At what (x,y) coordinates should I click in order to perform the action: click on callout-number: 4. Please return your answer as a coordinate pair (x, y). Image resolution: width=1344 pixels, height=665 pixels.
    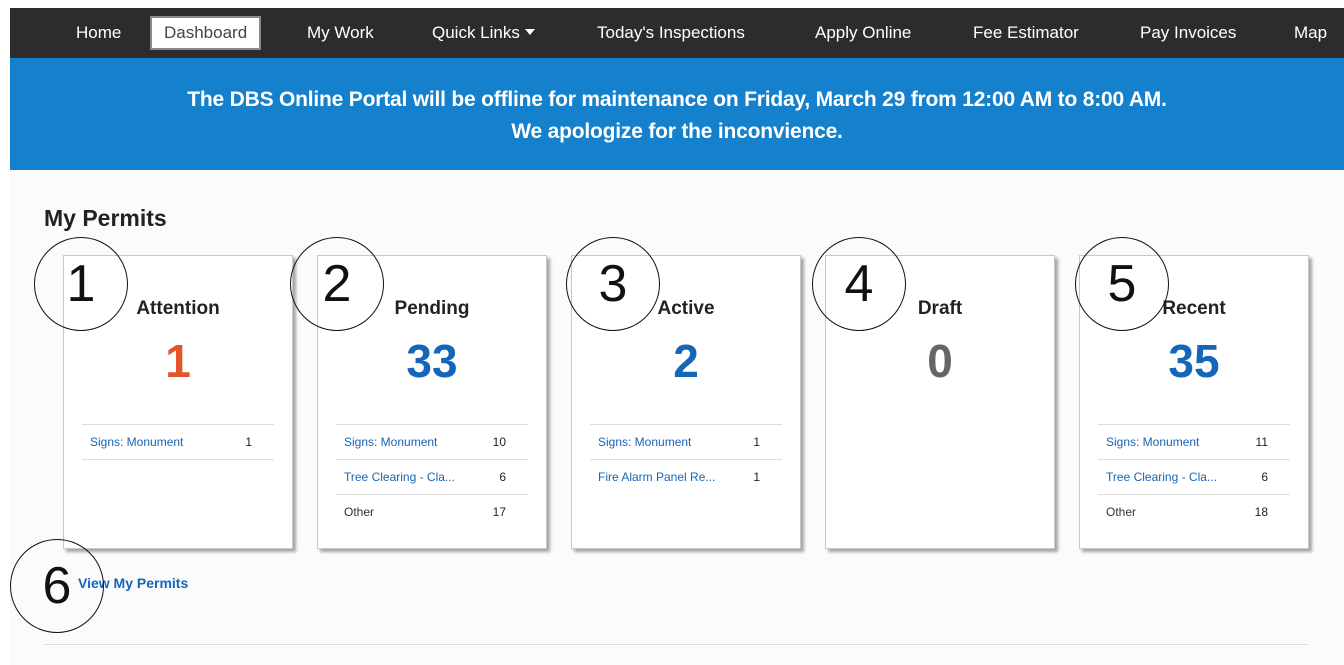
    Looking at the image, I should click on (859, 284).